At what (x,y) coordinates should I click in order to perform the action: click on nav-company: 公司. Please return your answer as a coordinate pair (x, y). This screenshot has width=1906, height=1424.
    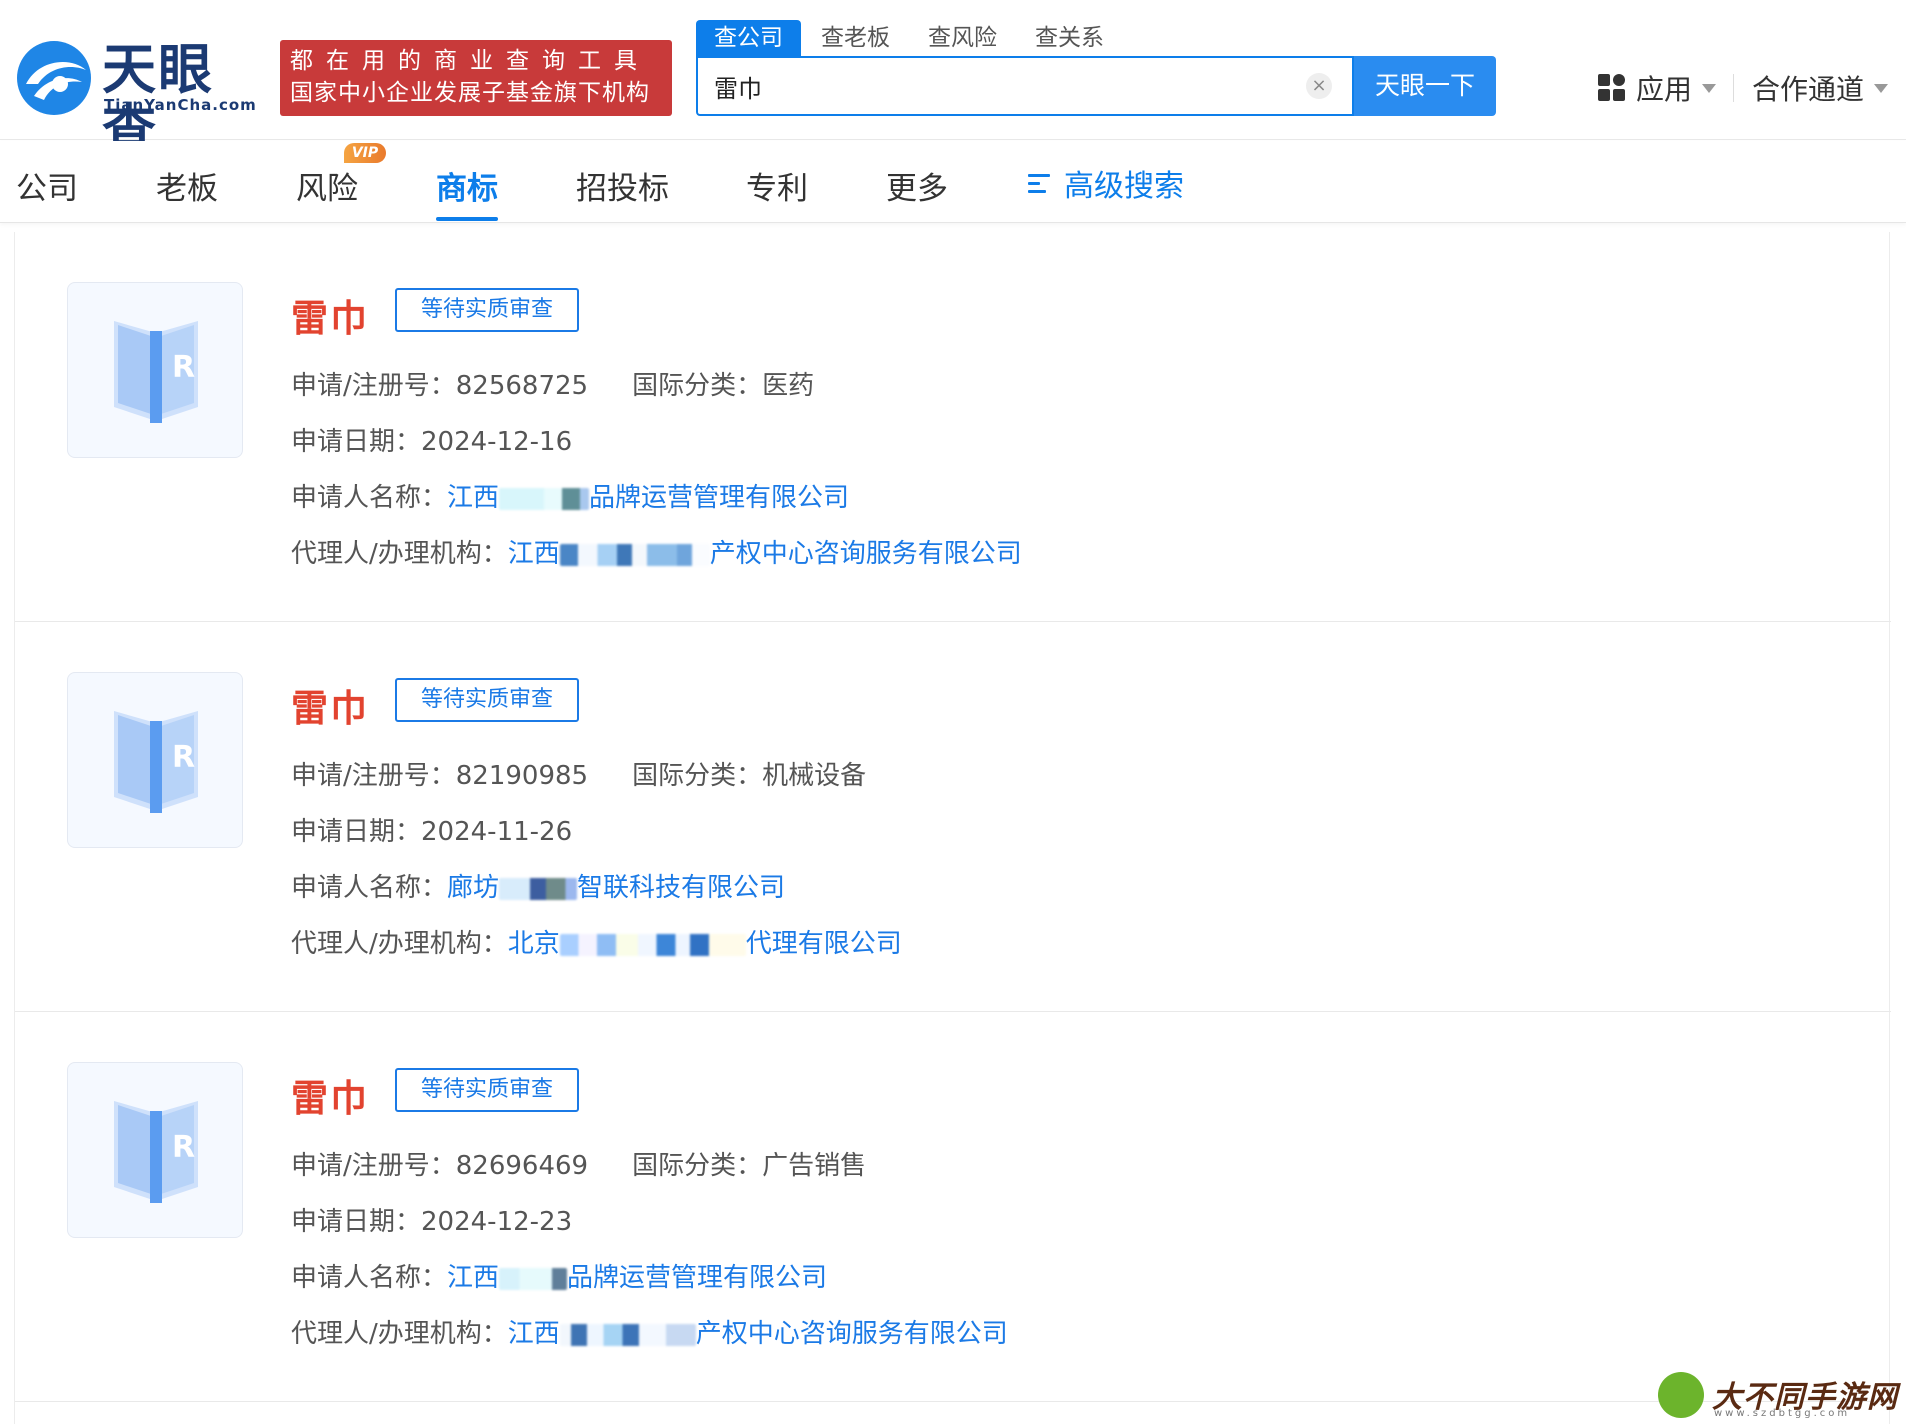
    Looking at the image, I should click on (47, 192).